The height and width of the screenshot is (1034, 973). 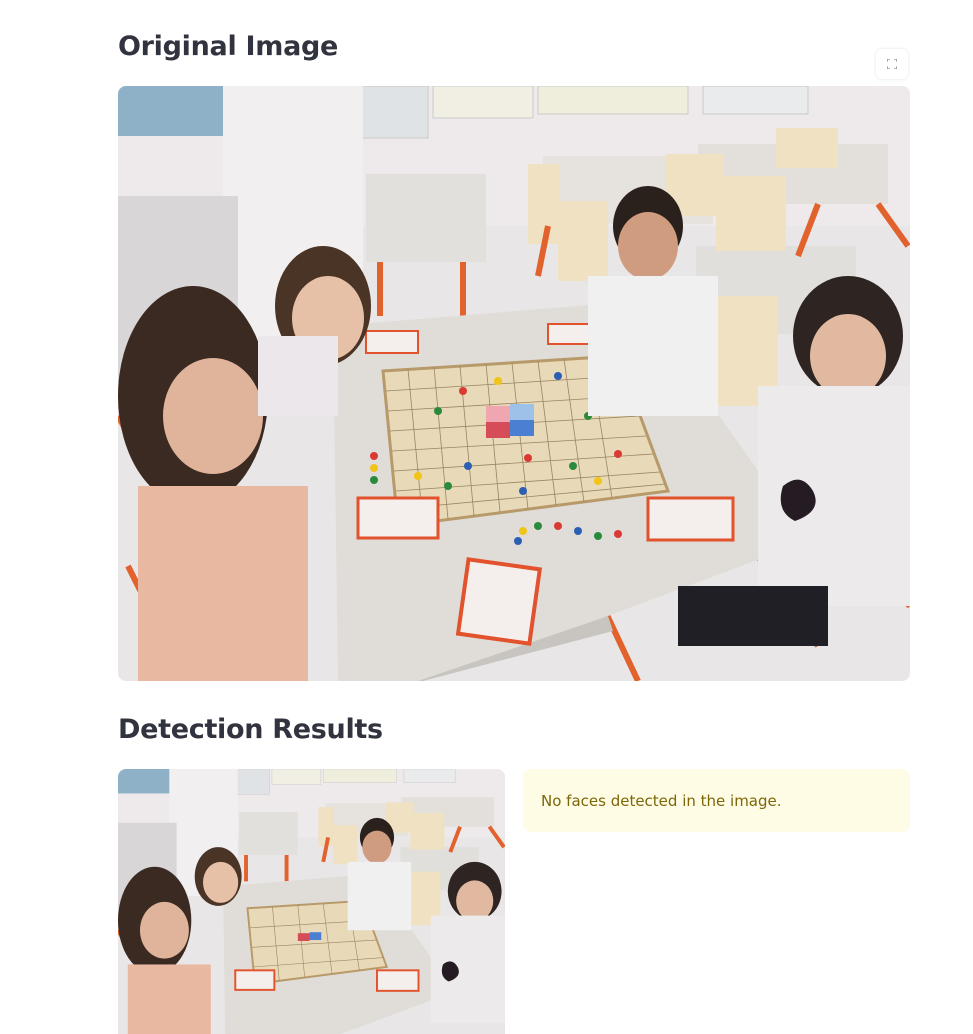 I want to click on detection-results-heading: Detection Results, so click(x=250, y=729).